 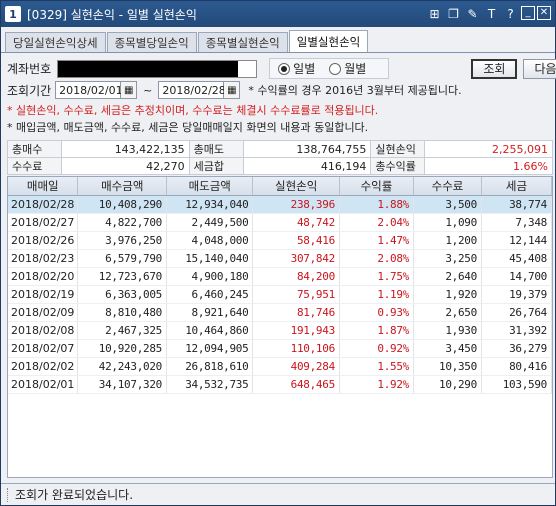 What do you see at coordinates (296, 240) in the screenshot?
I see `cell-realized-pnl: 58,416` at bounding box center [296, 240].